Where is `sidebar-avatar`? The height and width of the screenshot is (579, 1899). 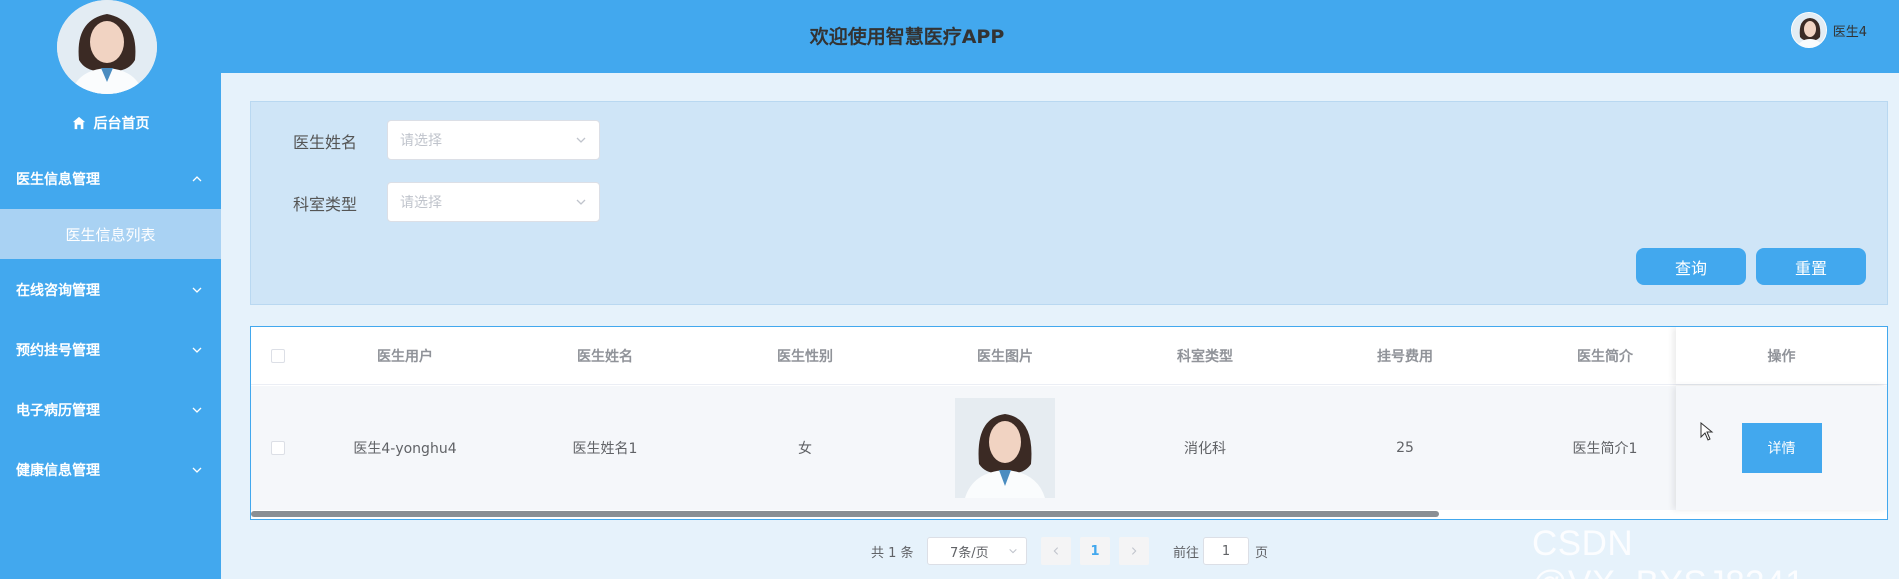 sidebar-avatar is located at coordinates (107, 47).